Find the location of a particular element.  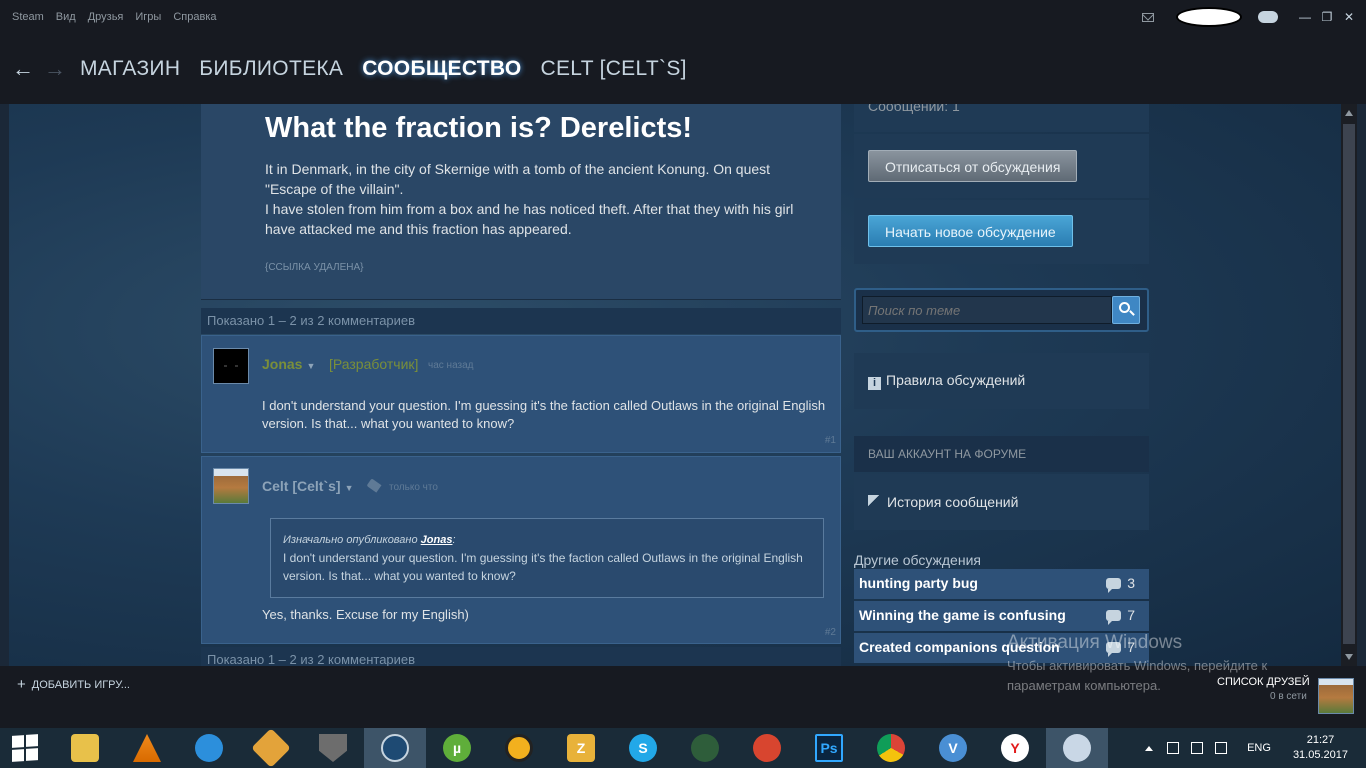

rules-link: i Правила обсуждений is located at coordinates (946, 381).